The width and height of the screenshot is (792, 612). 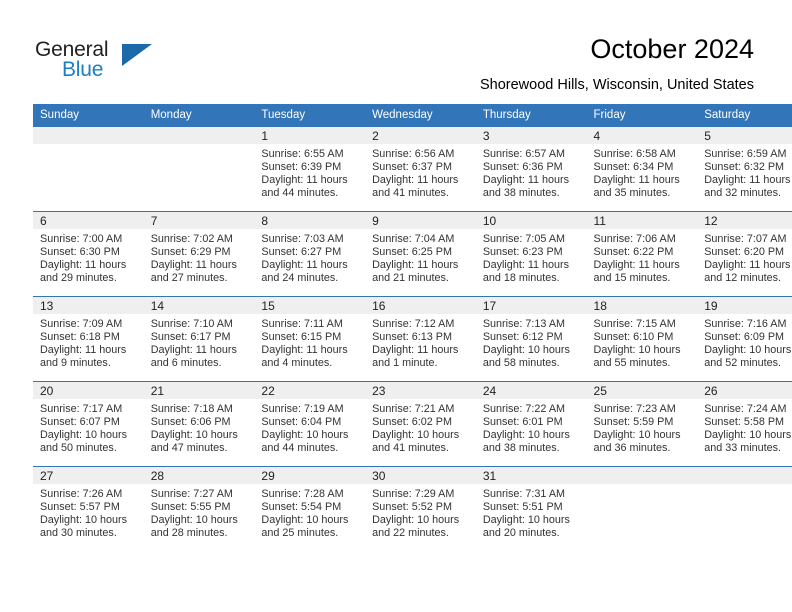 I want to click on day-number: 7, so click(x=199, y=220).